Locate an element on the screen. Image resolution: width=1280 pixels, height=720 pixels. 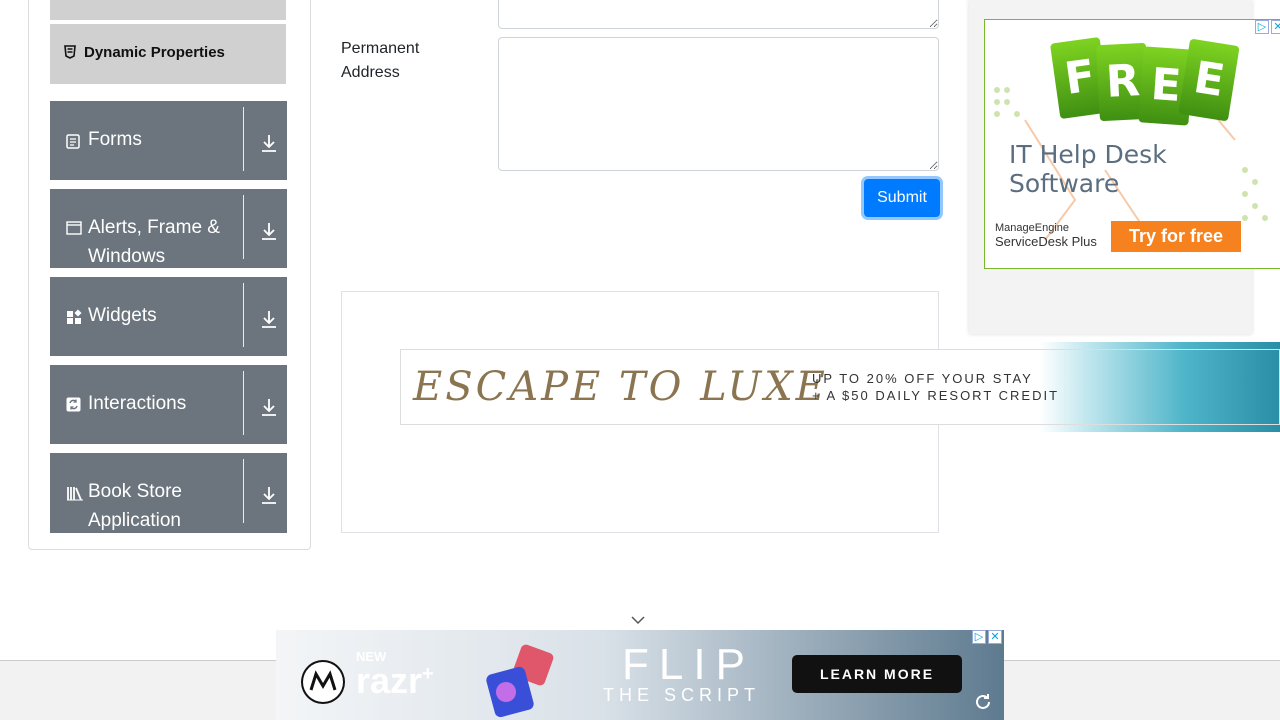
sidebar-item-label: Dynamic Properties is located at coordinates (154, 52).